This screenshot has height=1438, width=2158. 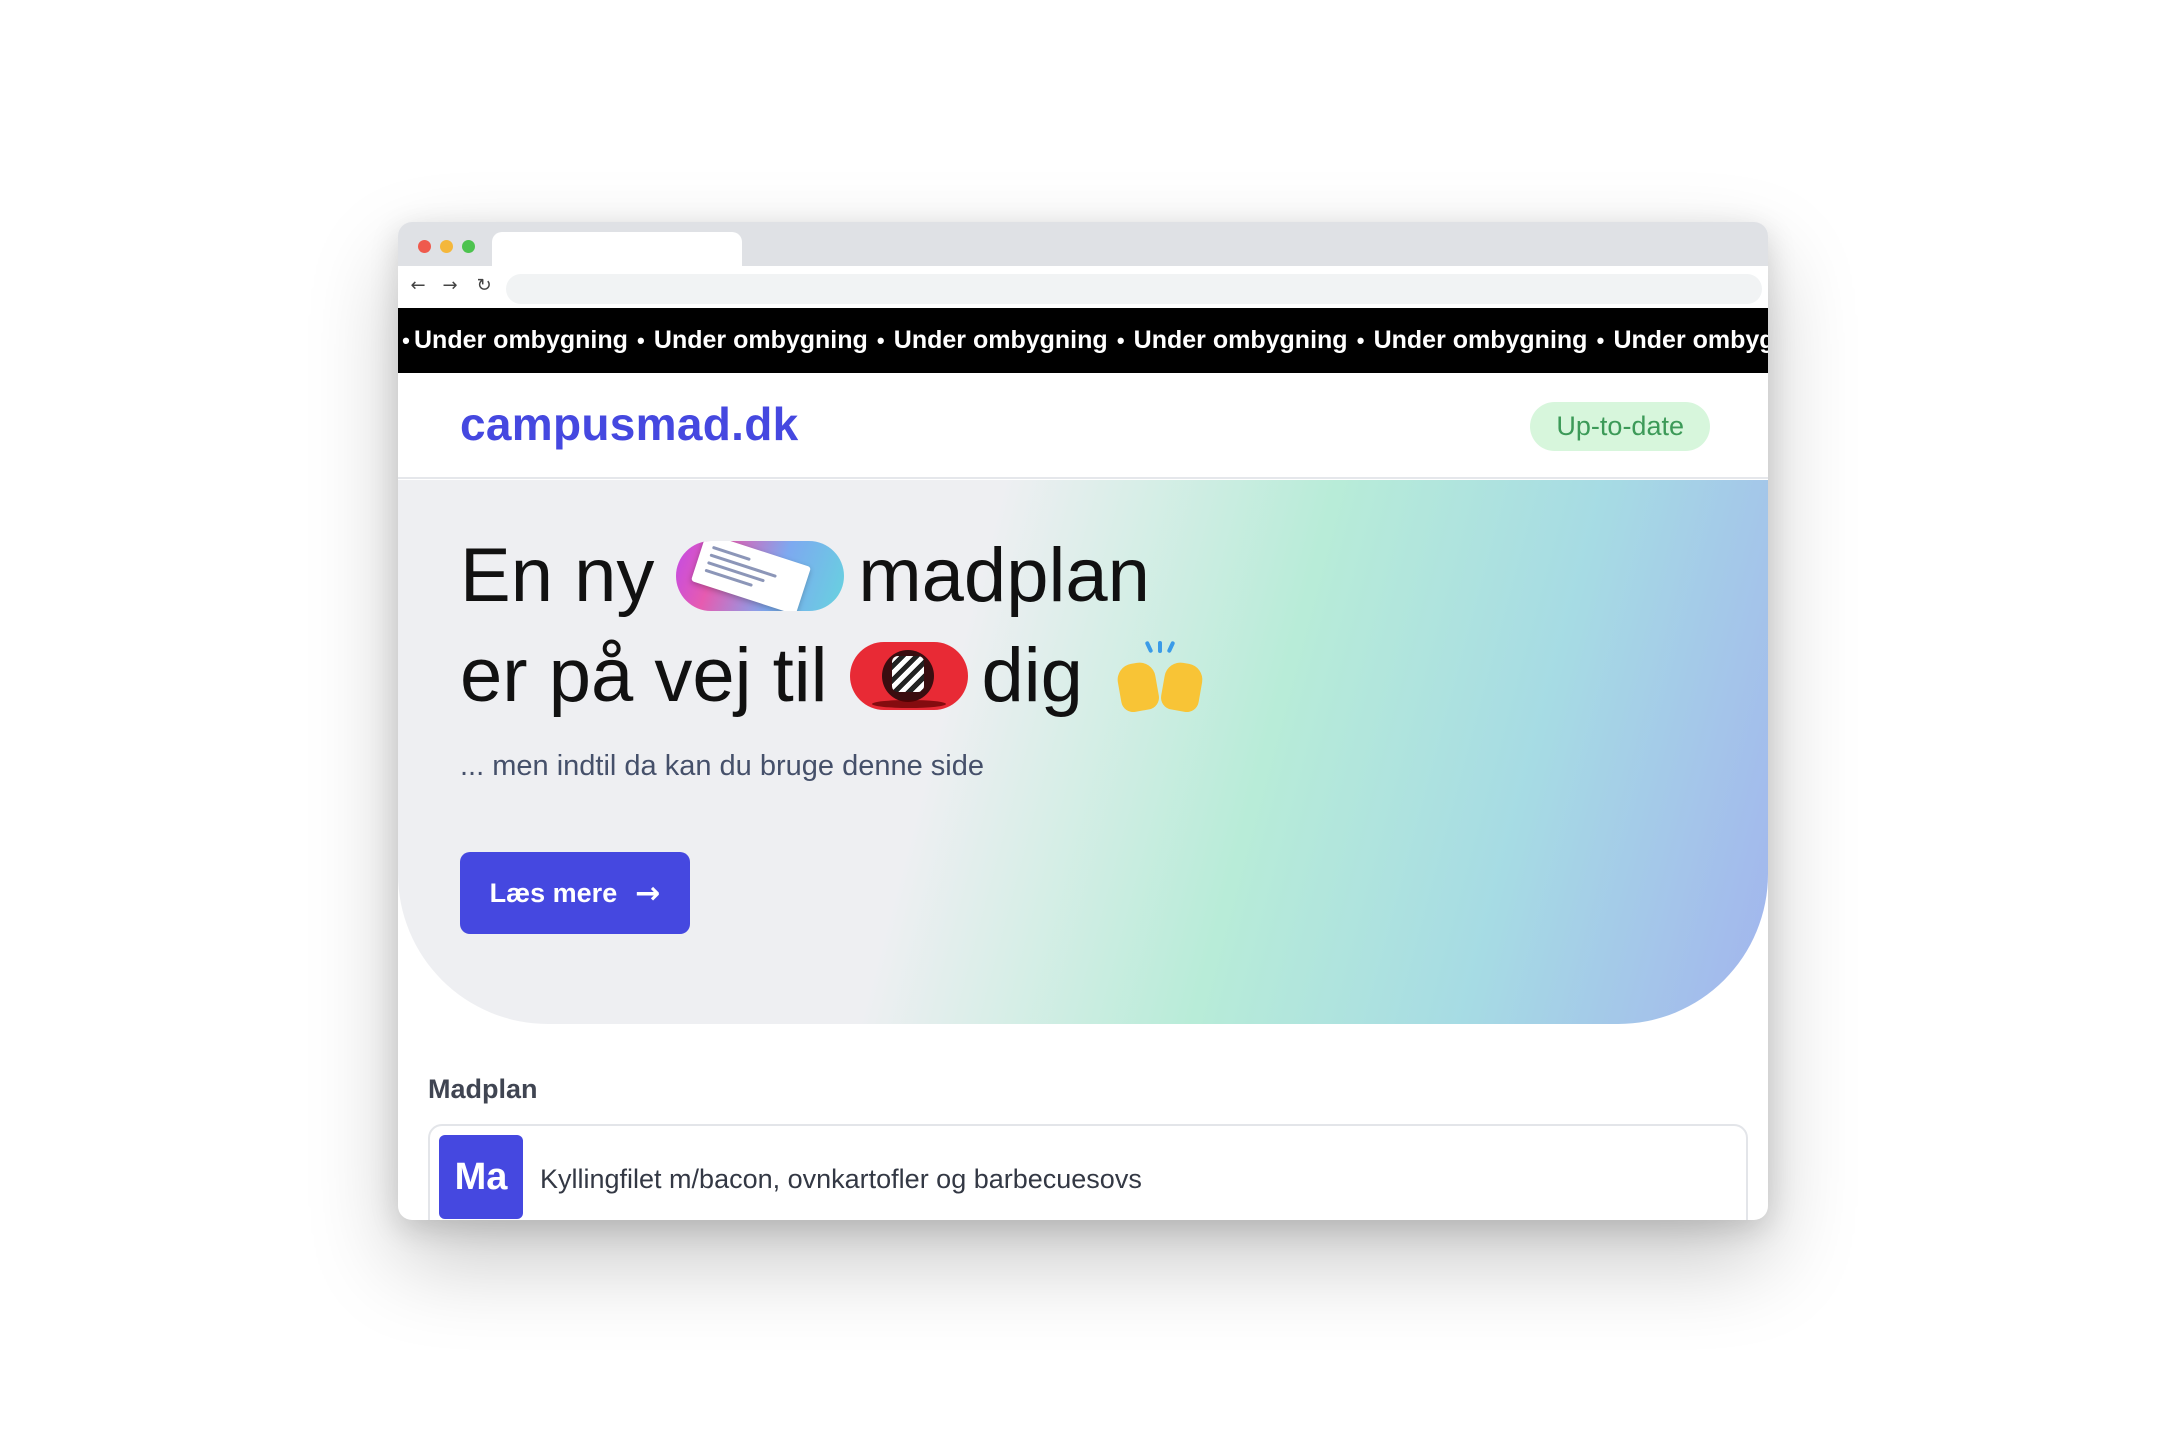 What do you see at coordinates (557, 575) in the screenshot?
I see `hero-heading-text: En ny` at bounding box center [557, 575].